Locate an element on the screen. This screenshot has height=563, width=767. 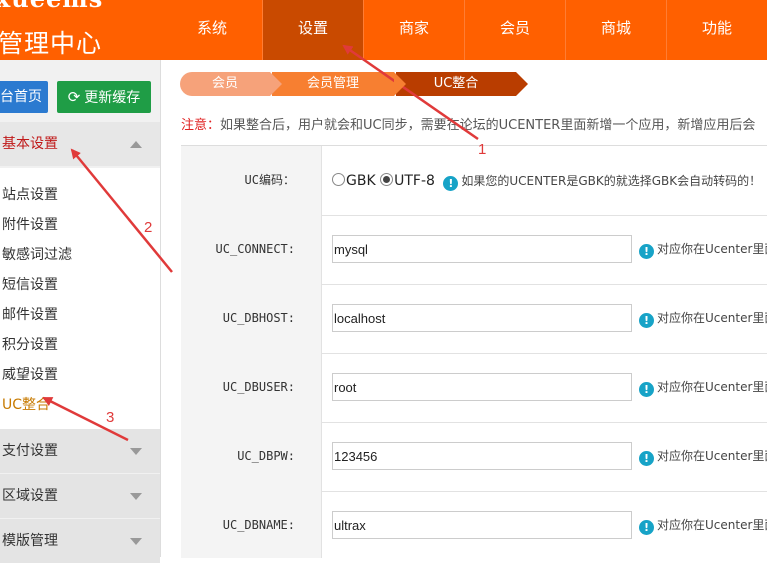
annotation-label-3: 3 is located at coordinates (110, 417).